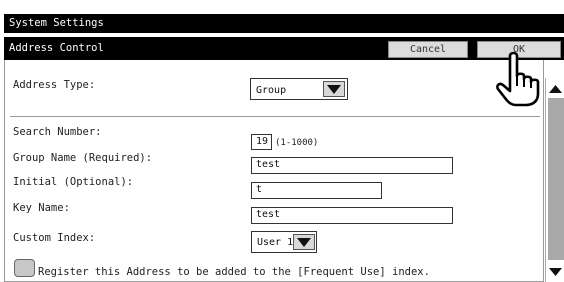 The image size is (564, 282). Describe the element at coordinates (316, 190) in the screenshot. I see `initial-field: t` at that location.